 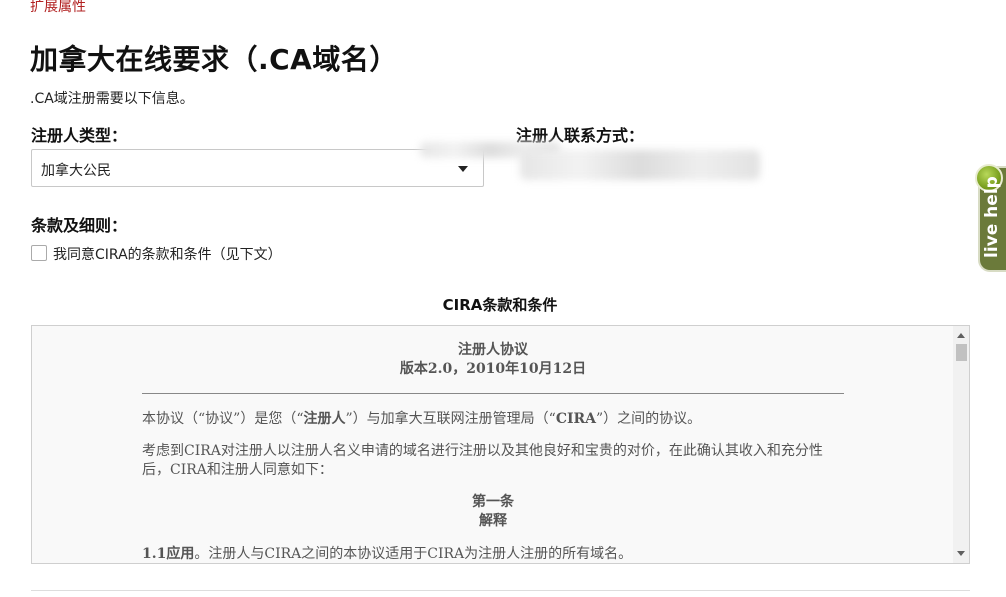 I want to click on agreement-clause: 1.1应用。注册人与CIRA之间的本协议适用于CIRA为注册人注册的所有域名。, so click(x=387, y=554).